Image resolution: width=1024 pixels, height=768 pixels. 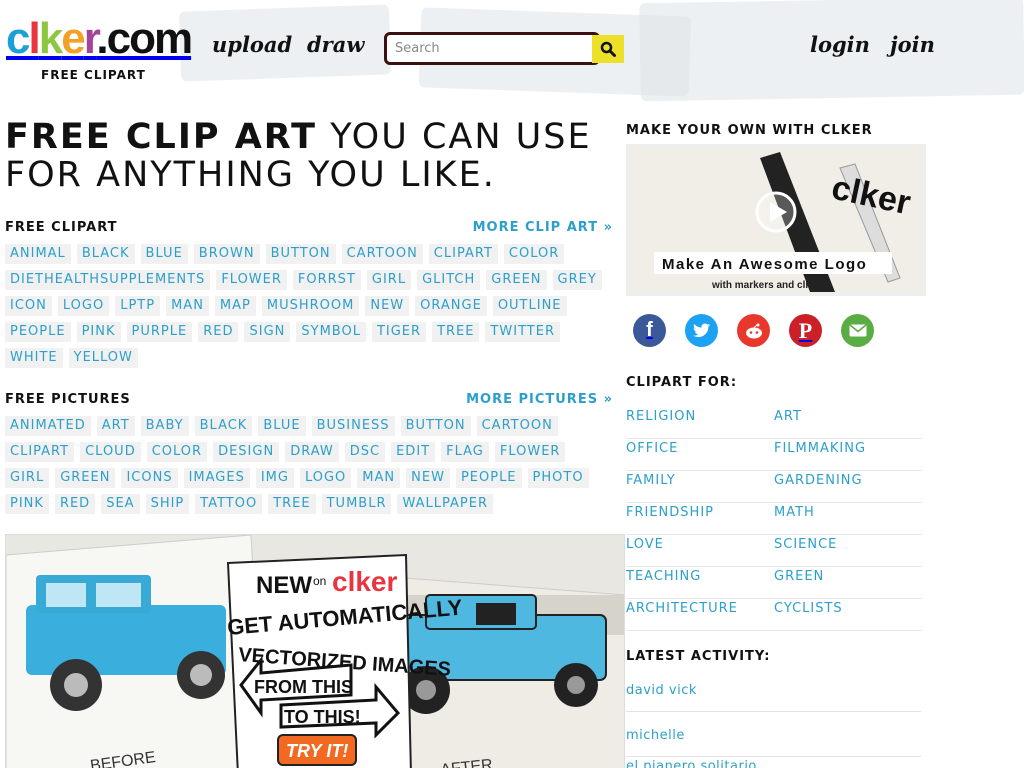 What do you see at coordinates (857, 330) in the screenshot?
I see `email-share-button` at bounding box center [857, 330].